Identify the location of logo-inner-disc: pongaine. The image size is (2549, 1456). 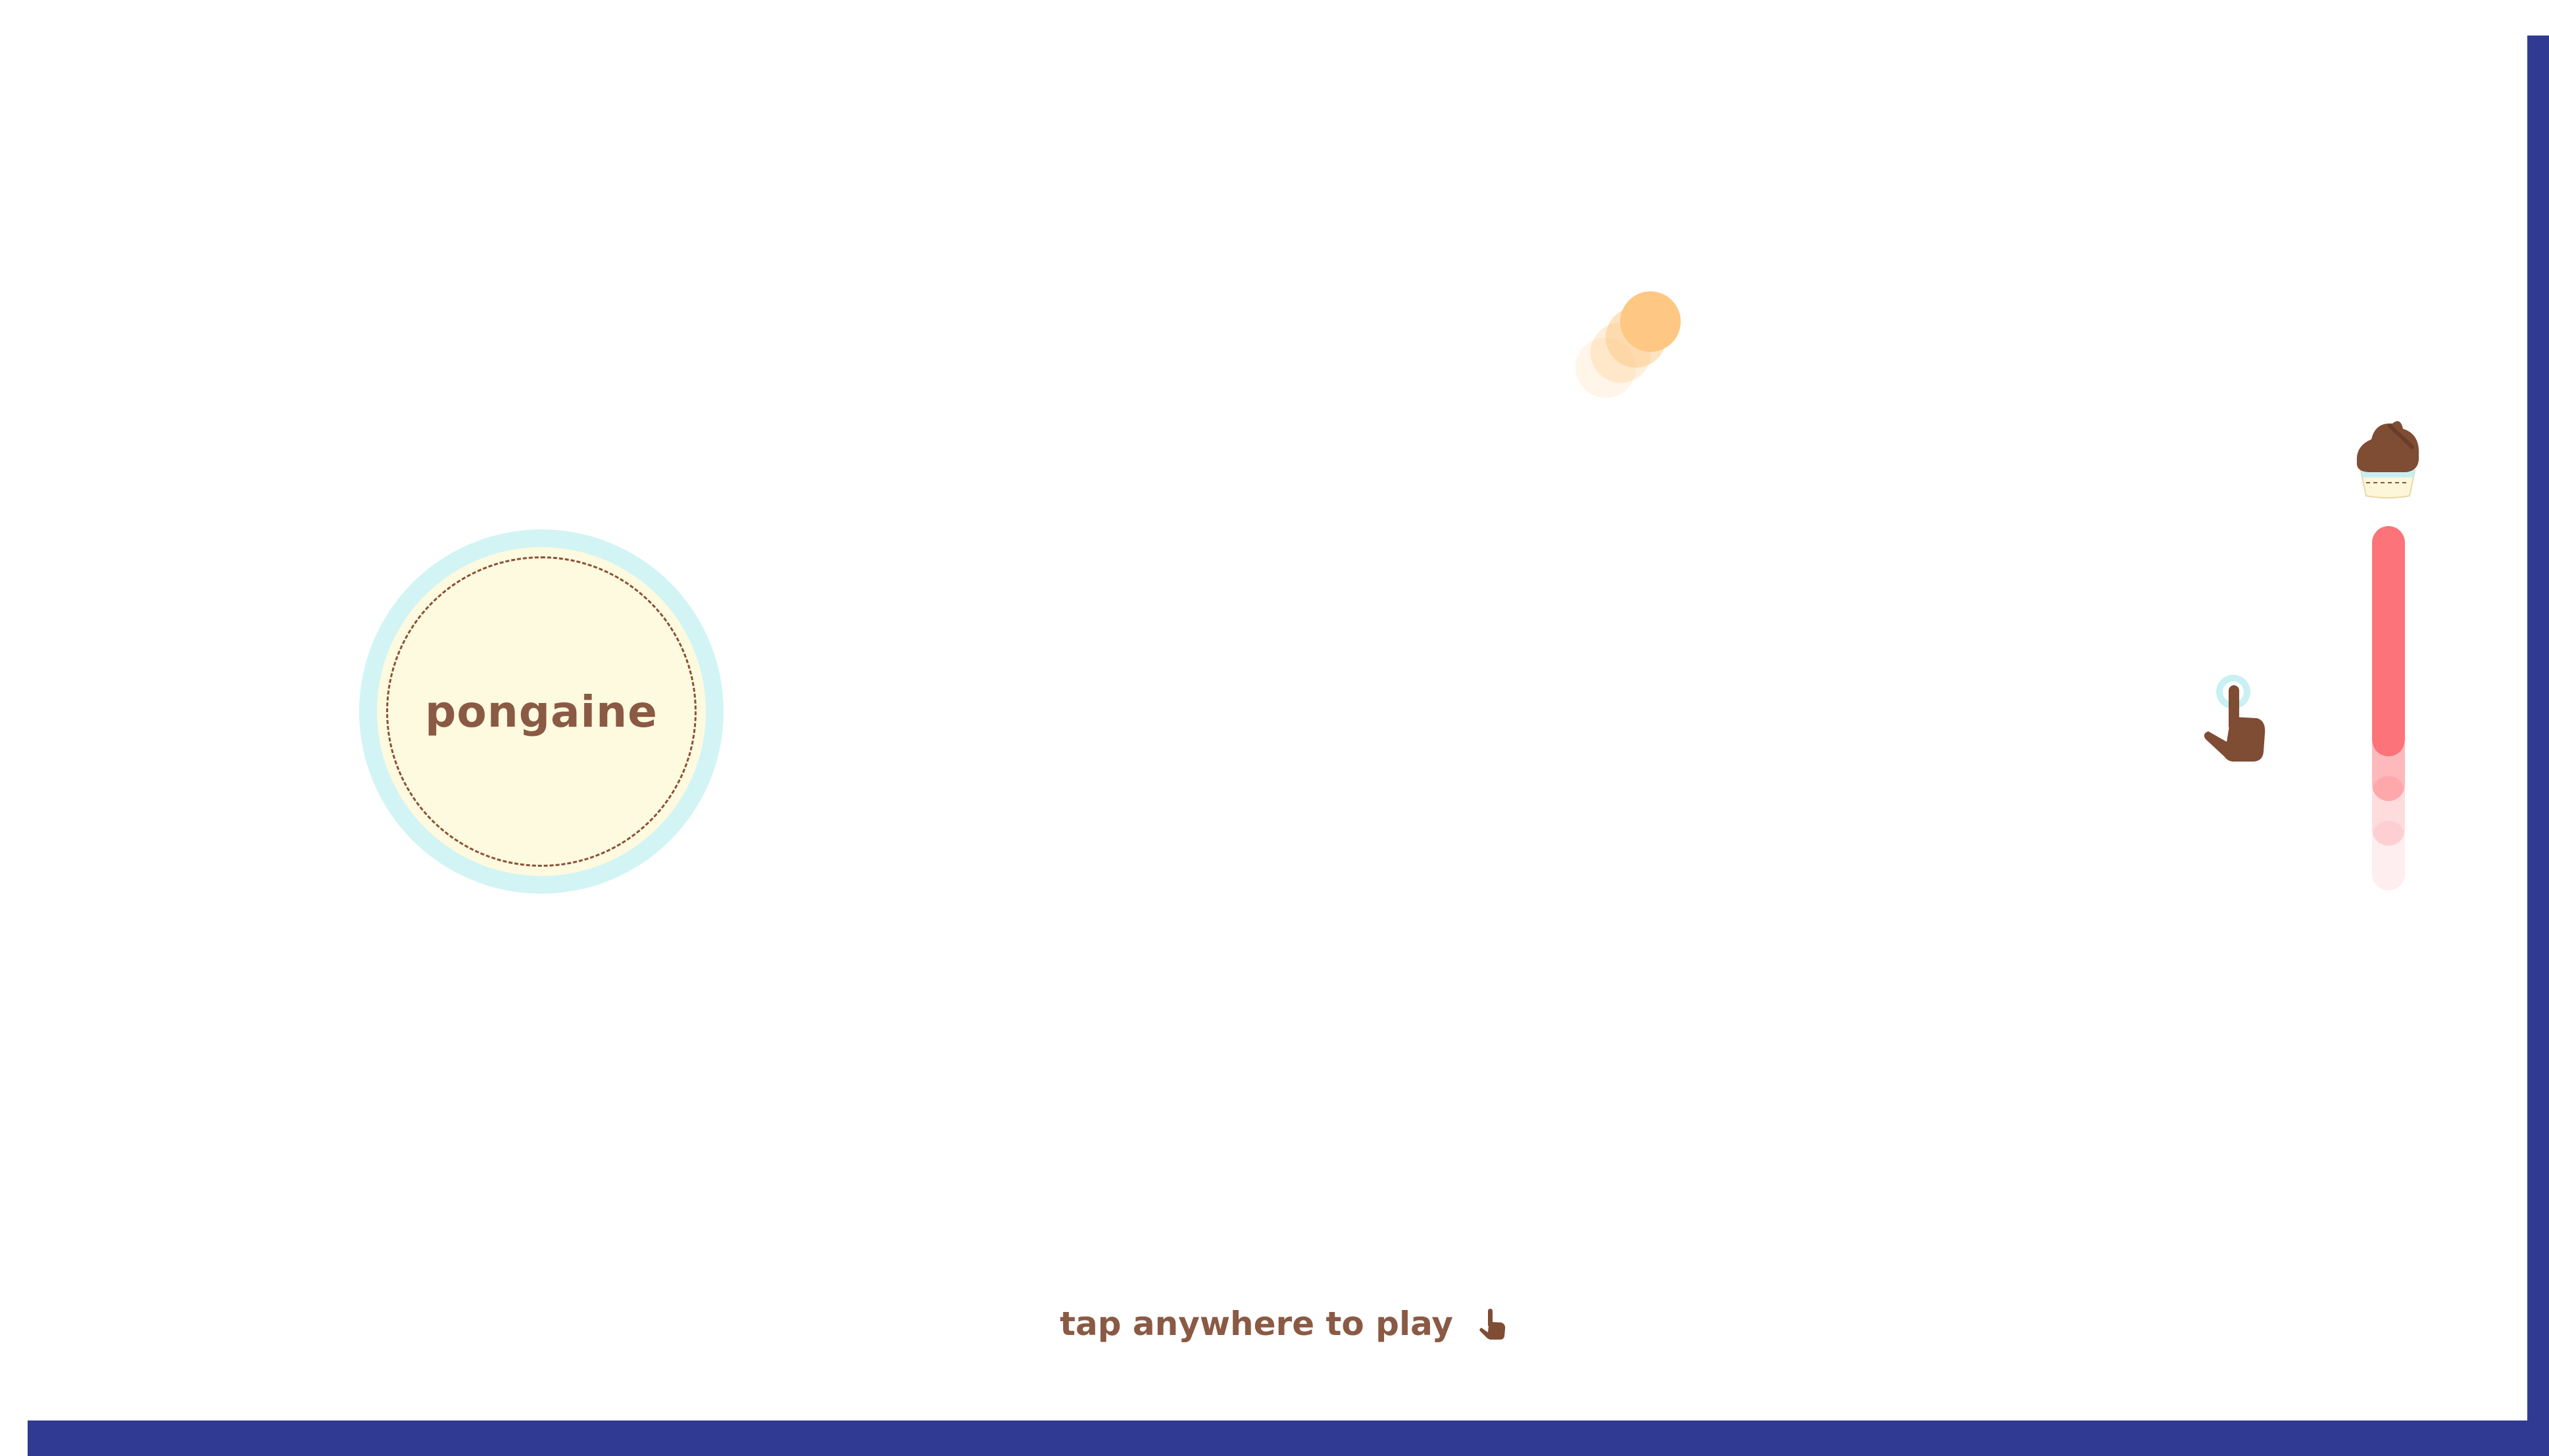
(541, 711).